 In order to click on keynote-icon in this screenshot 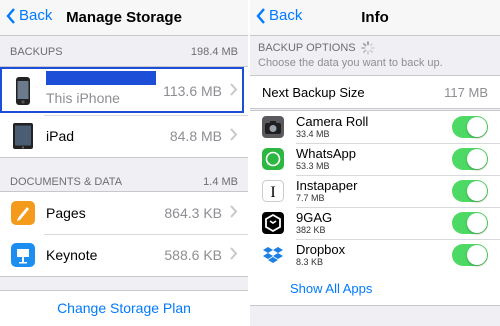, I will do `click(23, 255)`.